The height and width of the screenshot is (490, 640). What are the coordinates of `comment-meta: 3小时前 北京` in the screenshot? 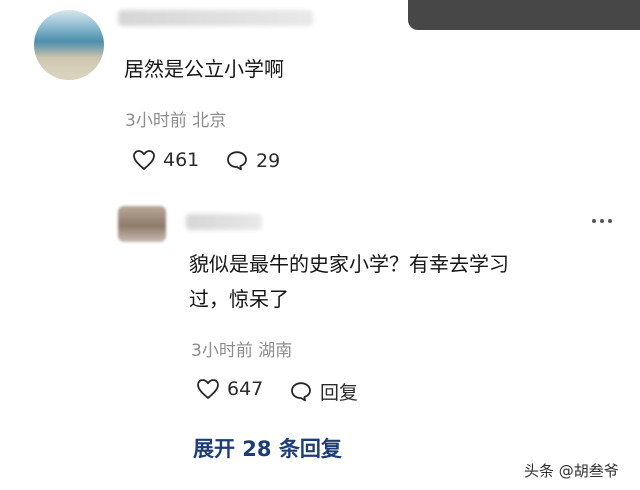 It's located at (176, 121).